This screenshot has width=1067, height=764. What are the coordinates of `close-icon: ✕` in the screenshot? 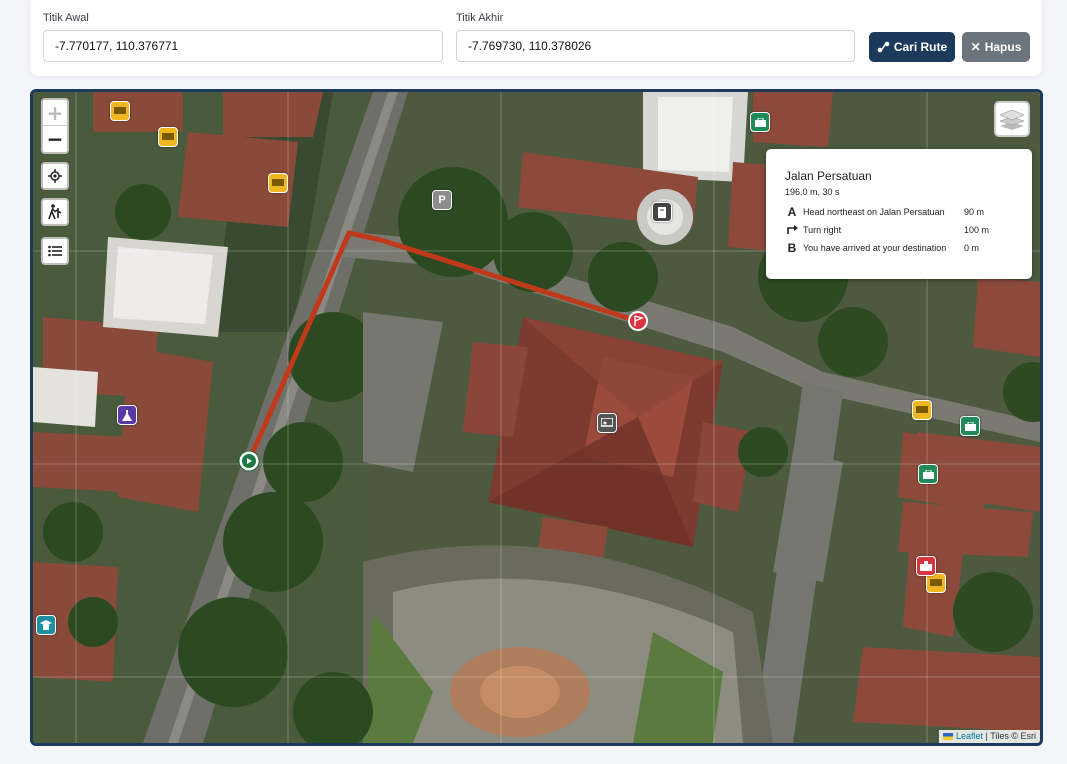 It's located at (975, 47).